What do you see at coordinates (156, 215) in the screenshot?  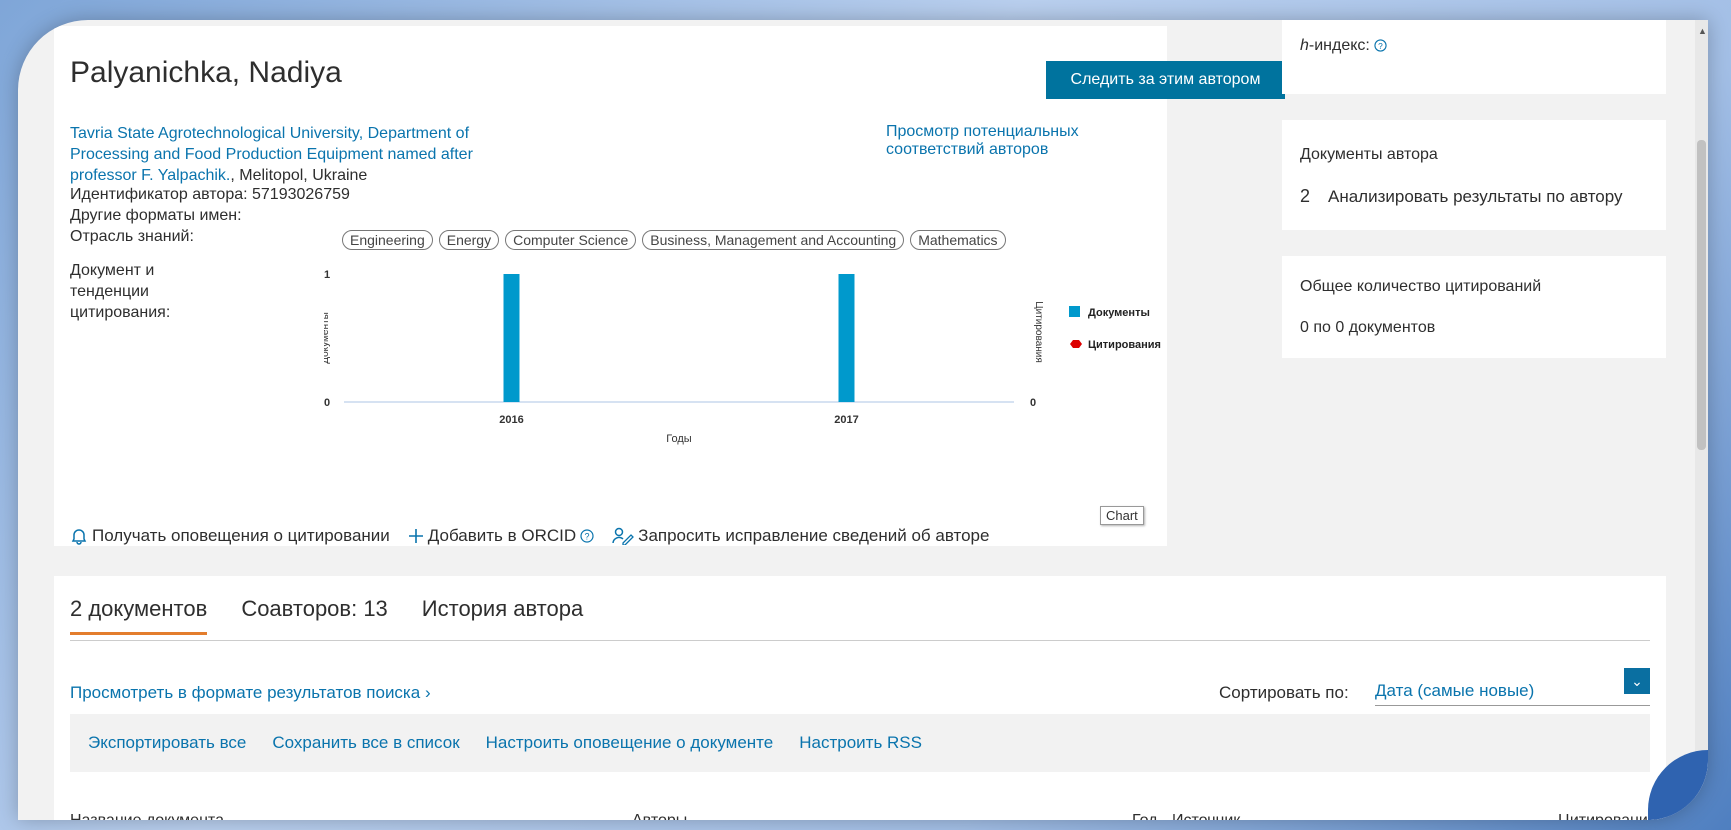 I see `other-name-formats: Другие форматы имен:` at bounding box center [156, 215].